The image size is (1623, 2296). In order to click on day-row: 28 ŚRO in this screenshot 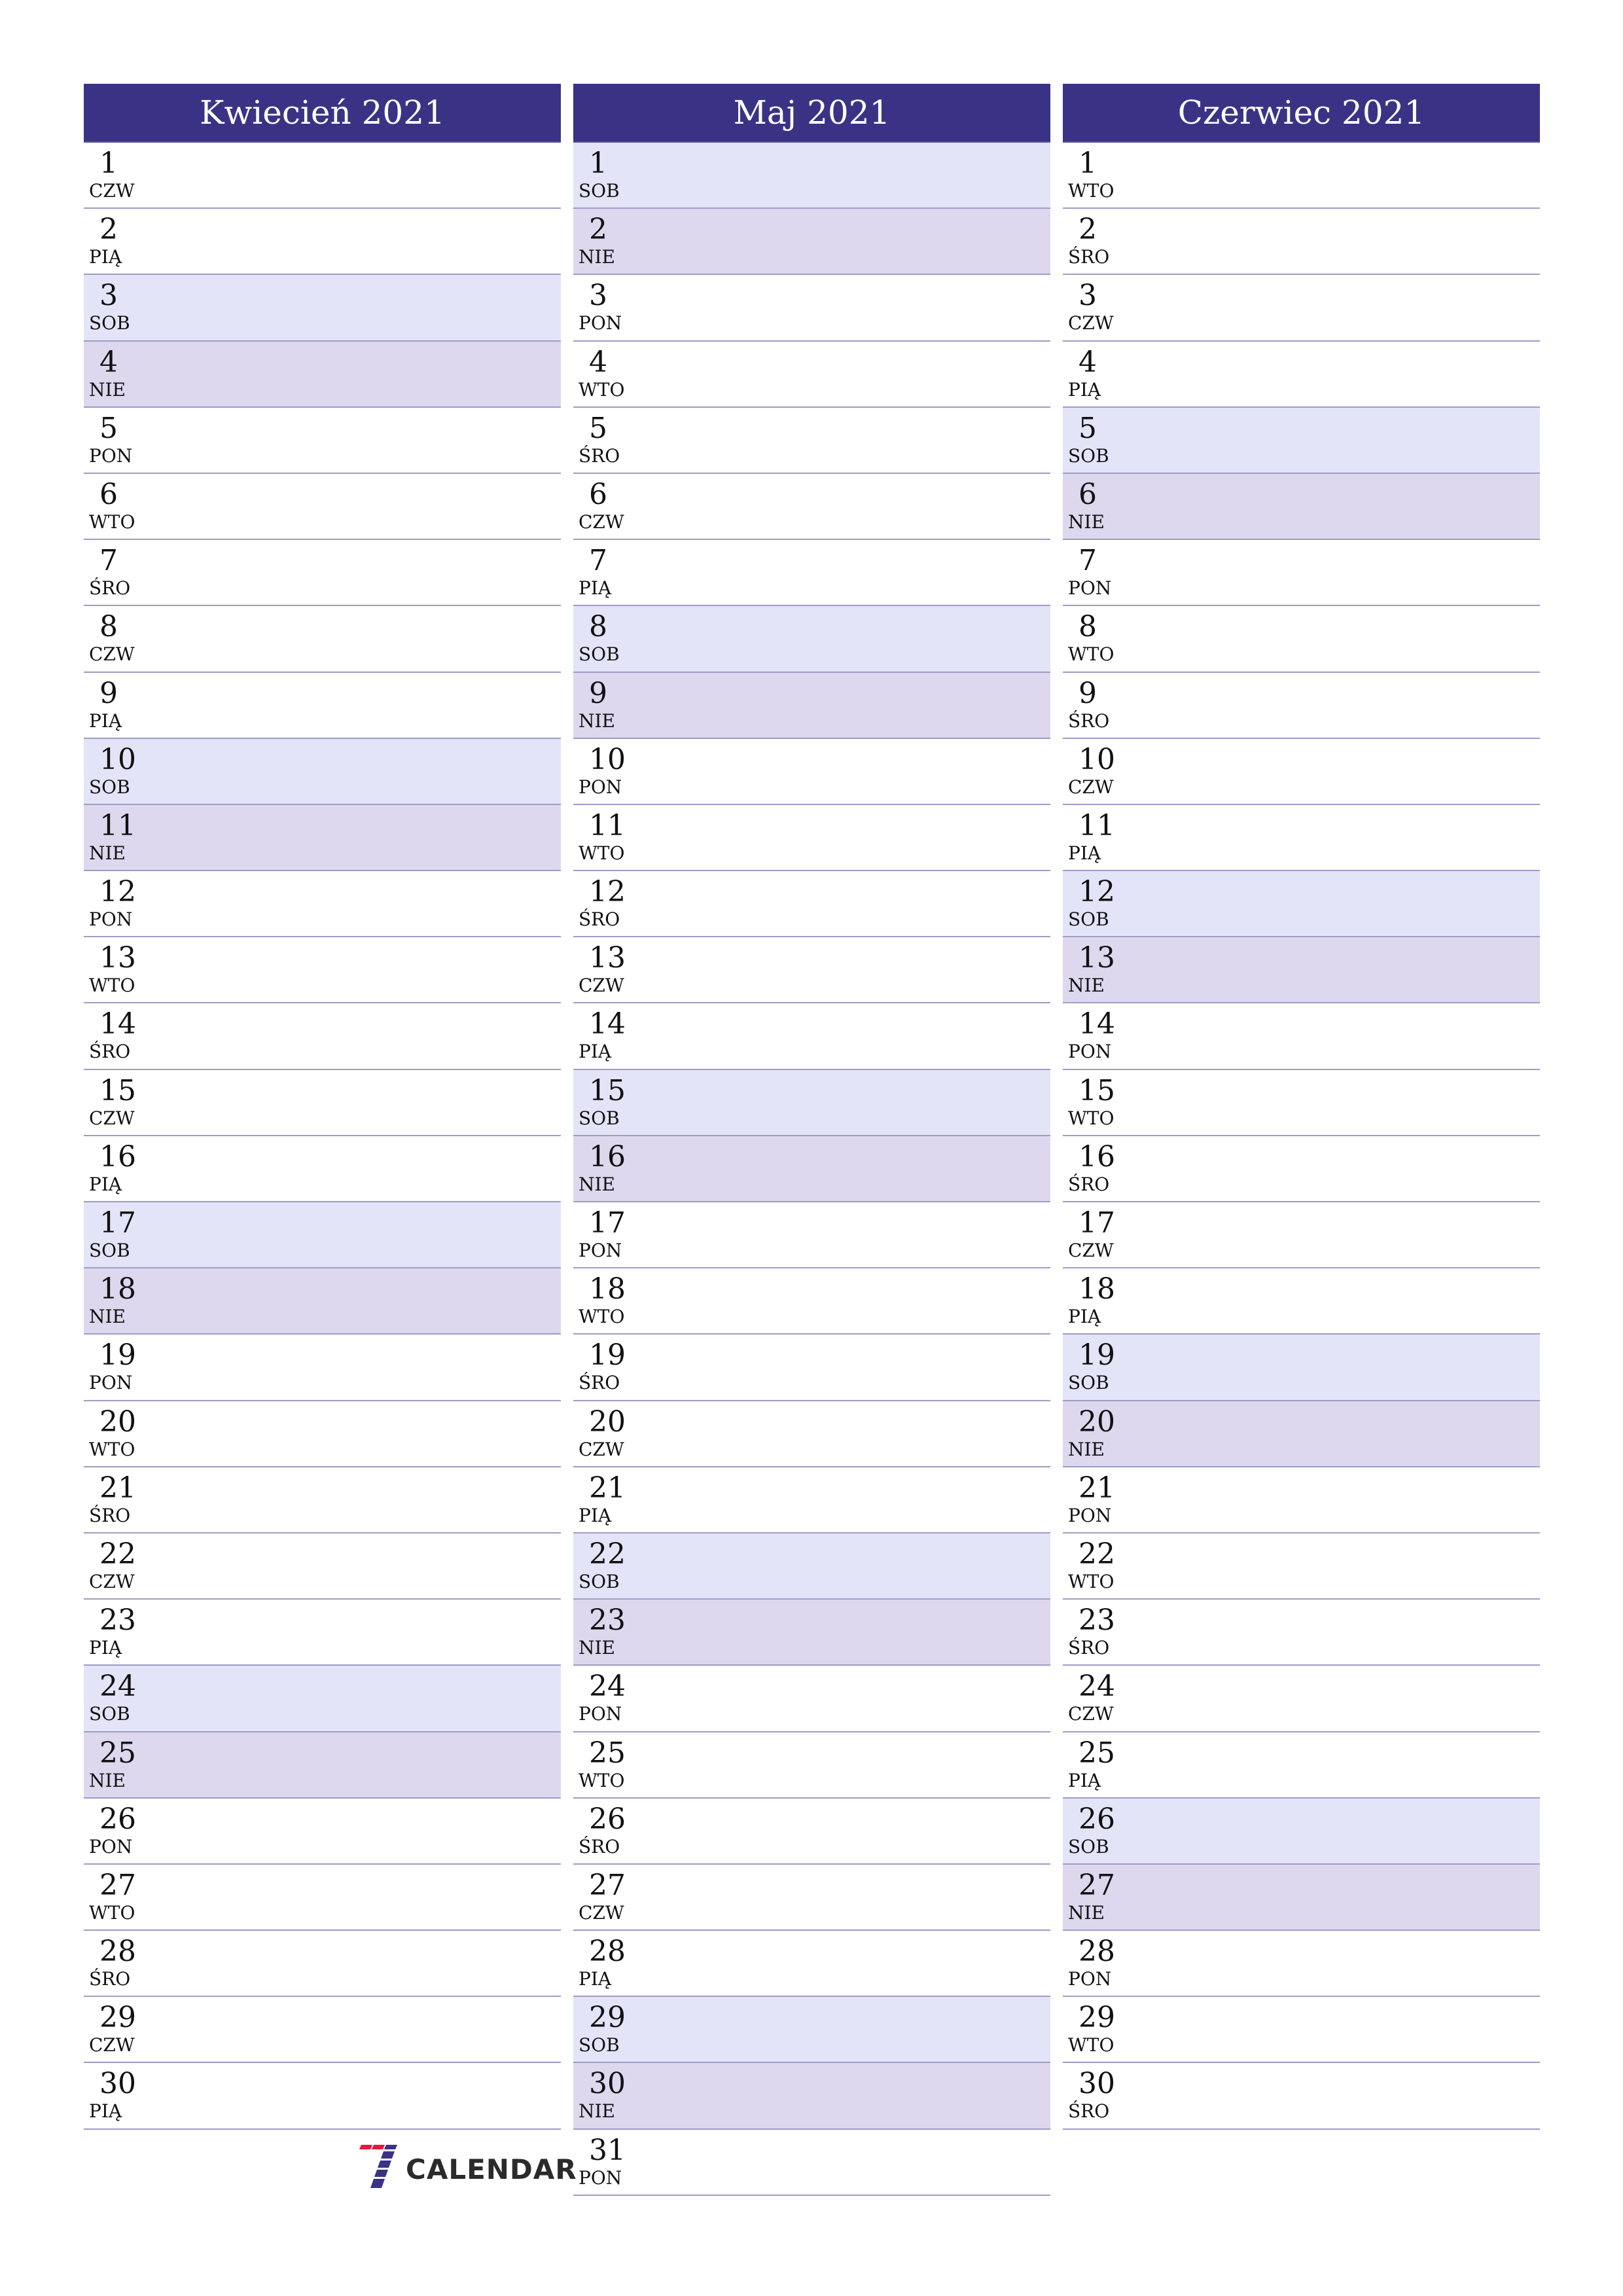, I will do `click(322, 1964)`.